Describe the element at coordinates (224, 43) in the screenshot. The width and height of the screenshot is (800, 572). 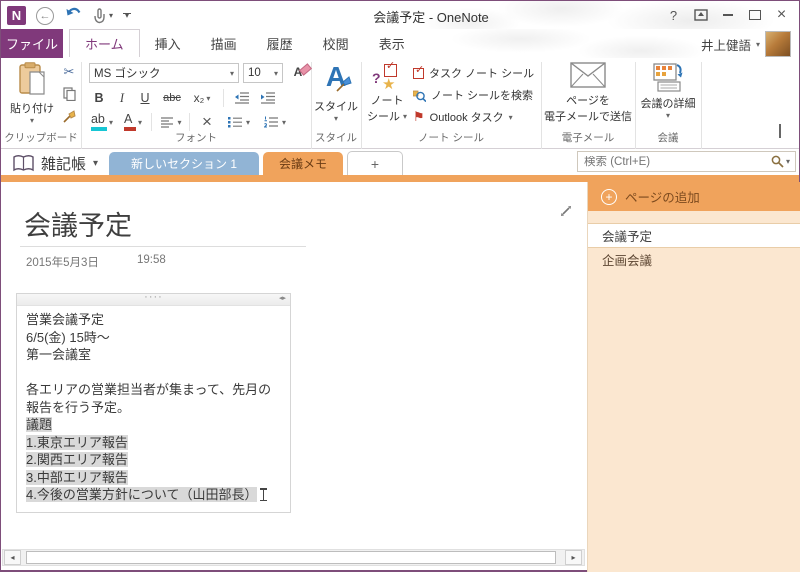
I see `tab-draw: 描画` at that location.